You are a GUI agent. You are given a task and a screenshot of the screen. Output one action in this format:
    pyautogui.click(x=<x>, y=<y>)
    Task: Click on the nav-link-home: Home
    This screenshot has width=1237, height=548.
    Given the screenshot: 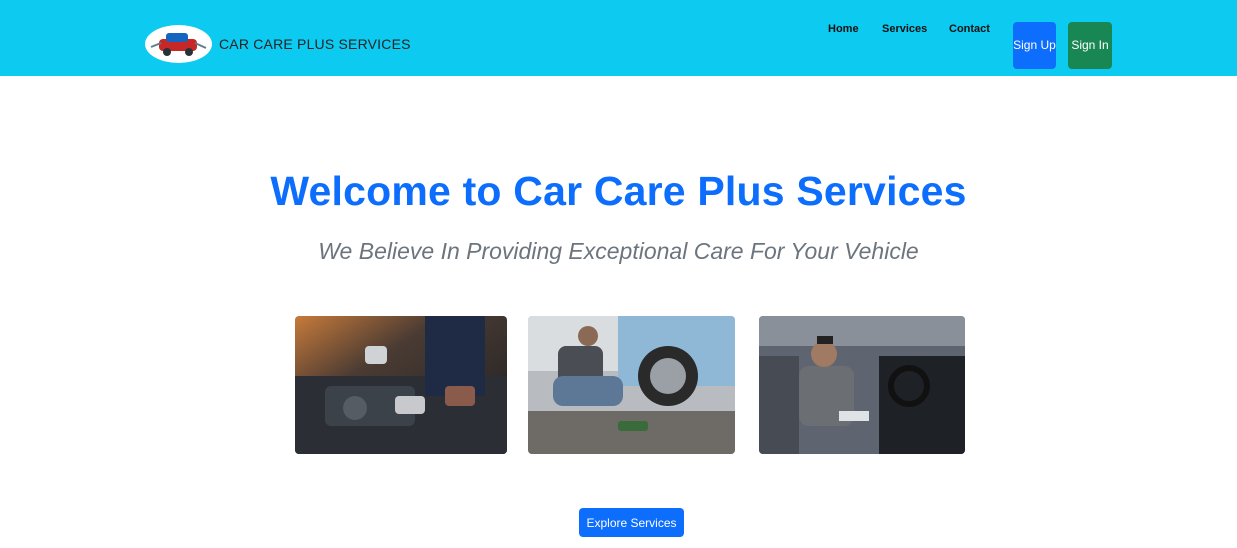 What is the action you would take?
    pyautogui.click(x=843, y=29)
    